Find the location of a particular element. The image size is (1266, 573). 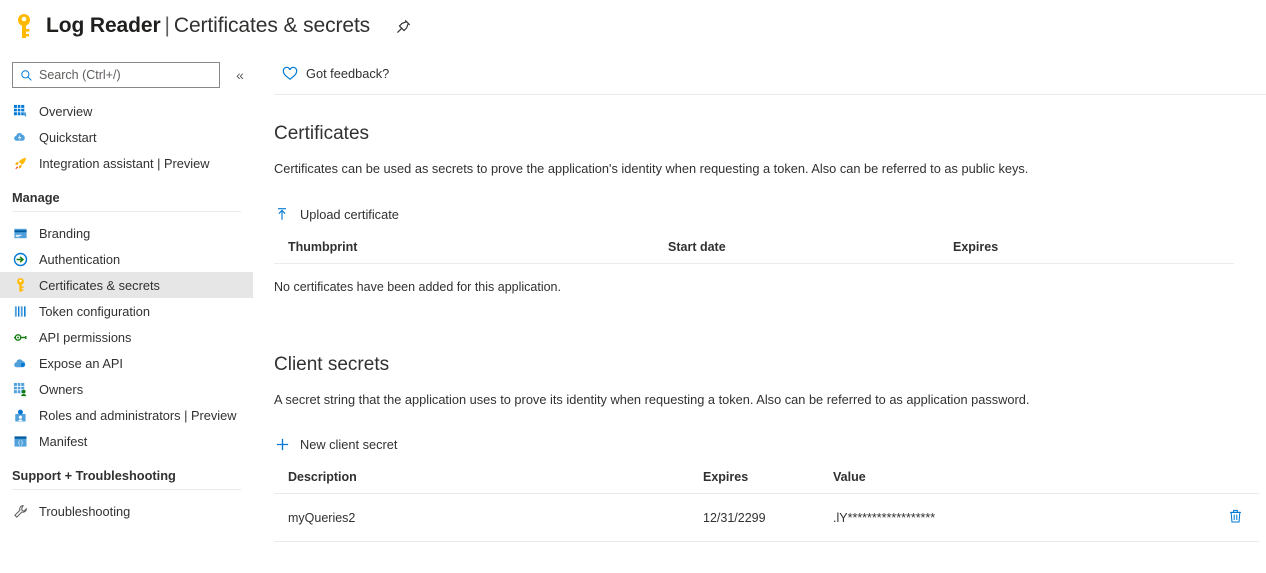

resource-name: Log Reader is located at coordinates (103, 25).